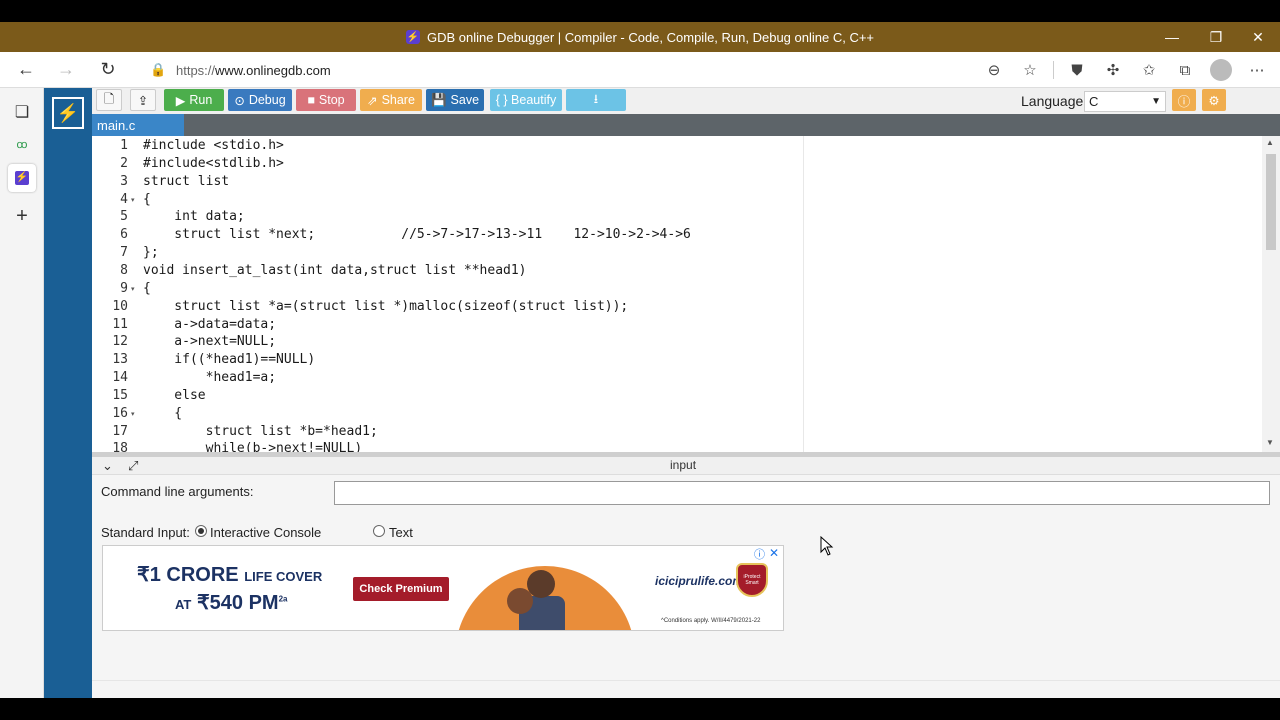 Image resolution: width=1280 pixels, height=720 pixels. I want to click on info-button: ⓘ, so click(1184, 100).